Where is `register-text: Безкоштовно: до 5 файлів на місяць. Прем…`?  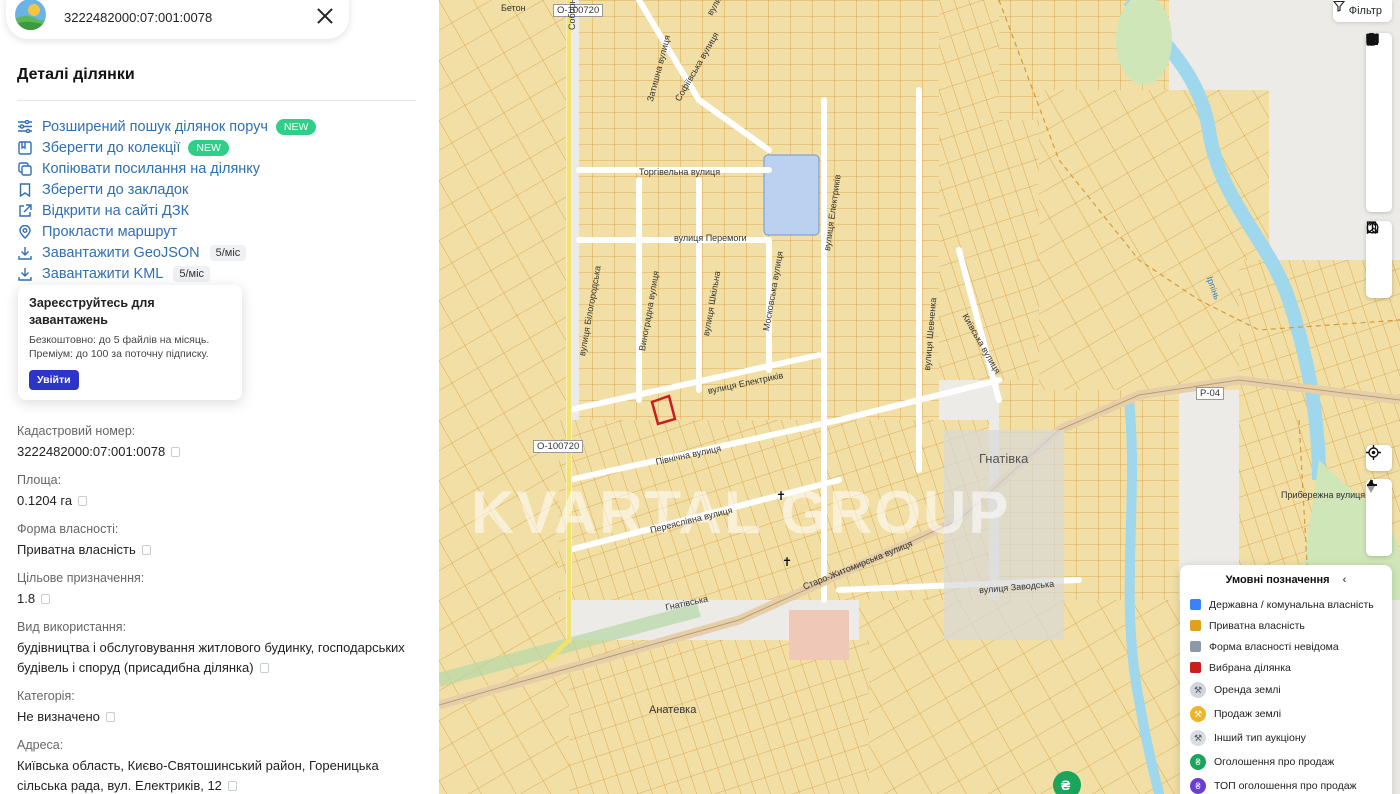 register-text: Безкоштовно: до 5 файлів на місяць. Прем… is located at coordinates (130, 347).